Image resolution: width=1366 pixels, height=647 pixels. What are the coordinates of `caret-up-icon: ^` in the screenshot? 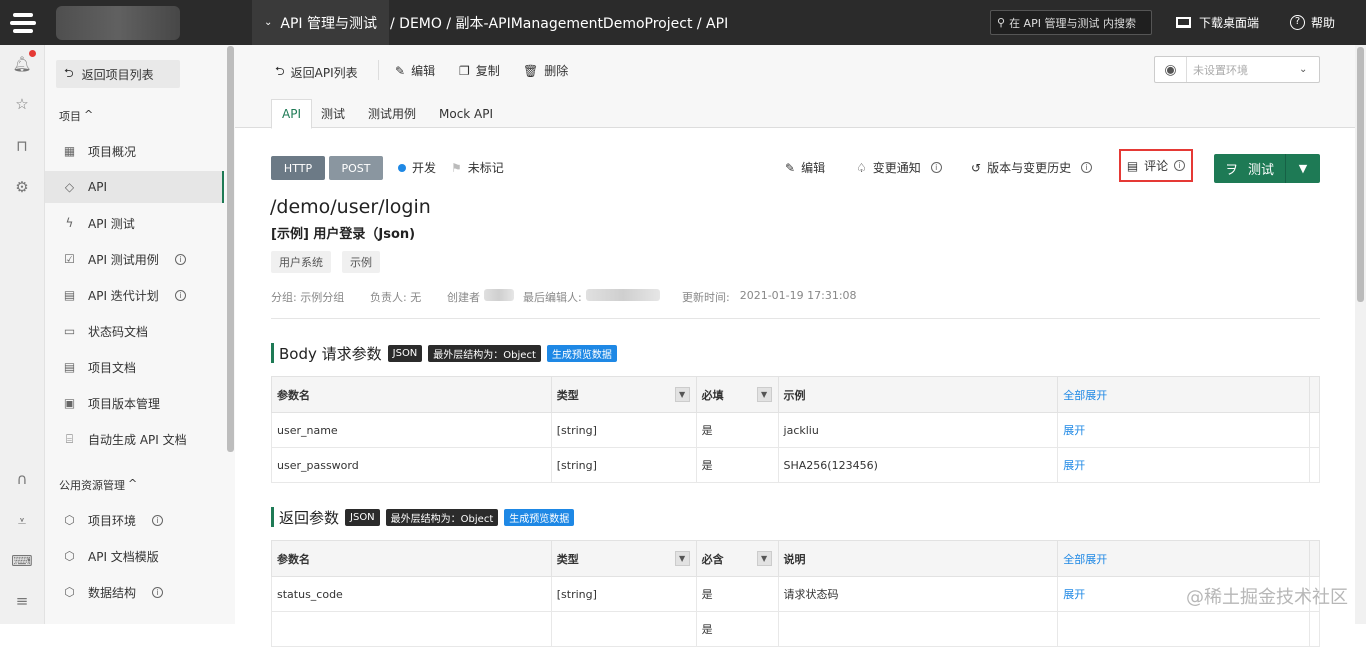 It's located at (133, 483).